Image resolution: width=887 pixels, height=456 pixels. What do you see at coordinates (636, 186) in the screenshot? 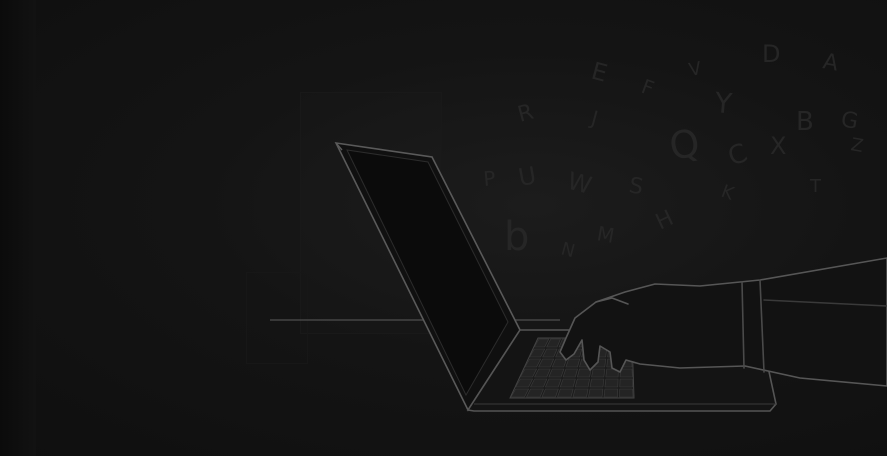
I see `floating-letter: S` at bounding box center [636, 186].